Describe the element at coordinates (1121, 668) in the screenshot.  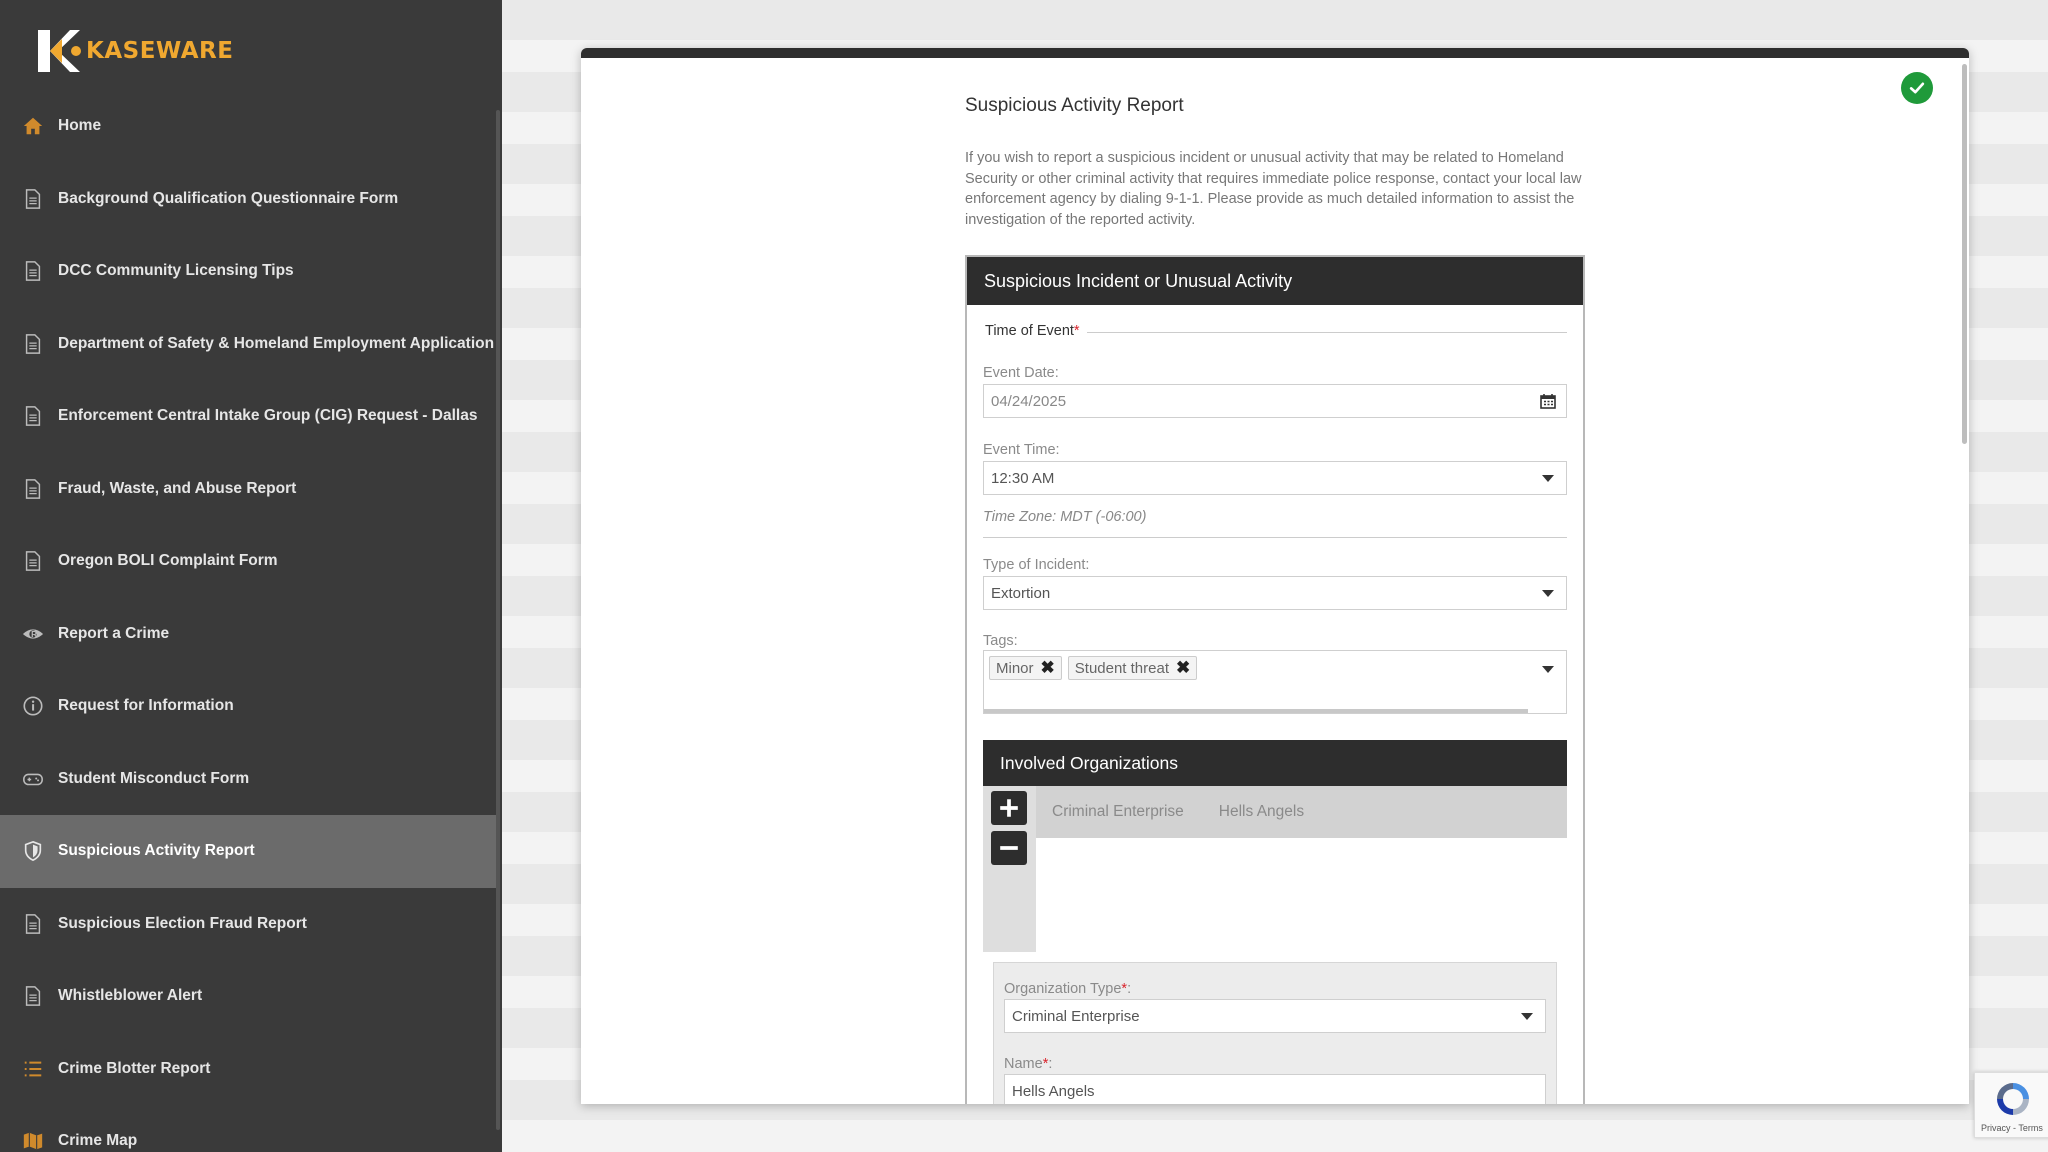
I see `tag-label: Student threat` at that location.